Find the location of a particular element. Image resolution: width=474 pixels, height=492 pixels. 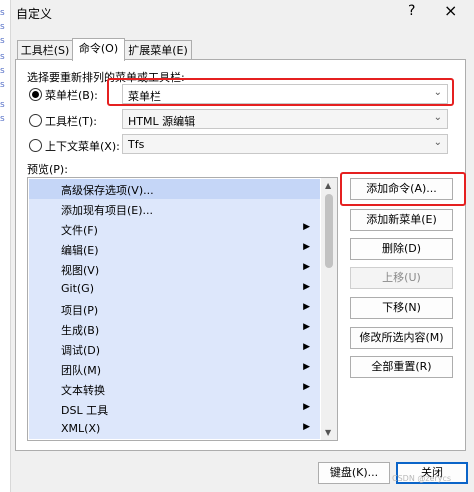

toolbar-radio-label: 工具栏(T): is located at coordinates (71, 121).